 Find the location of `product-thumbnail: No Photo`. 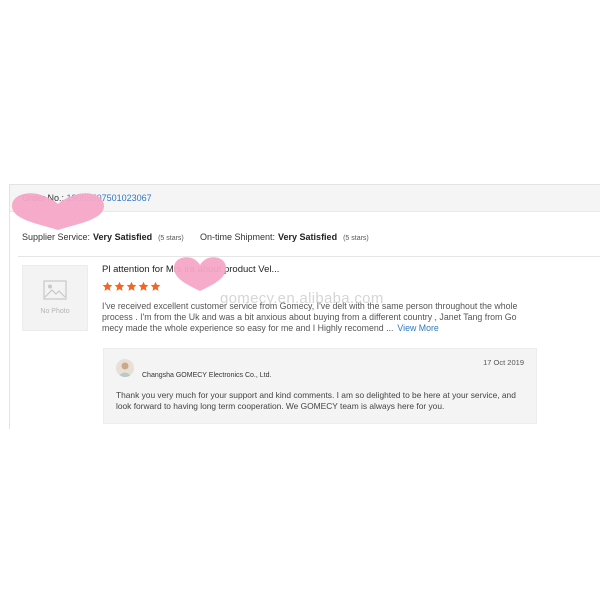

product-thumbnail: No Photo is located at coordinates (55, 298).